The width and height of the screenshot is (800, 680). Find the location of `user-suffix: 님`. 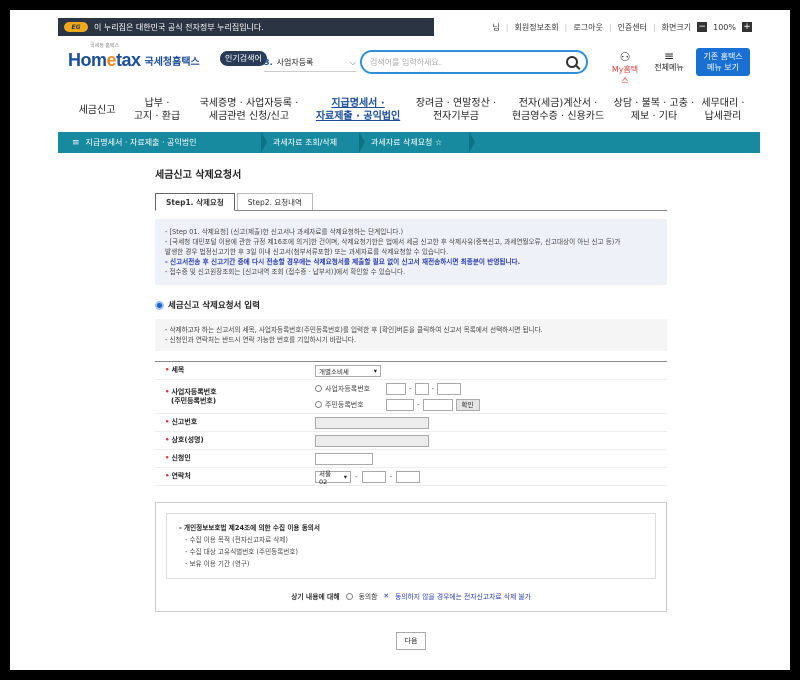

user-suffix: 님 is located at coordinates (496, 27).